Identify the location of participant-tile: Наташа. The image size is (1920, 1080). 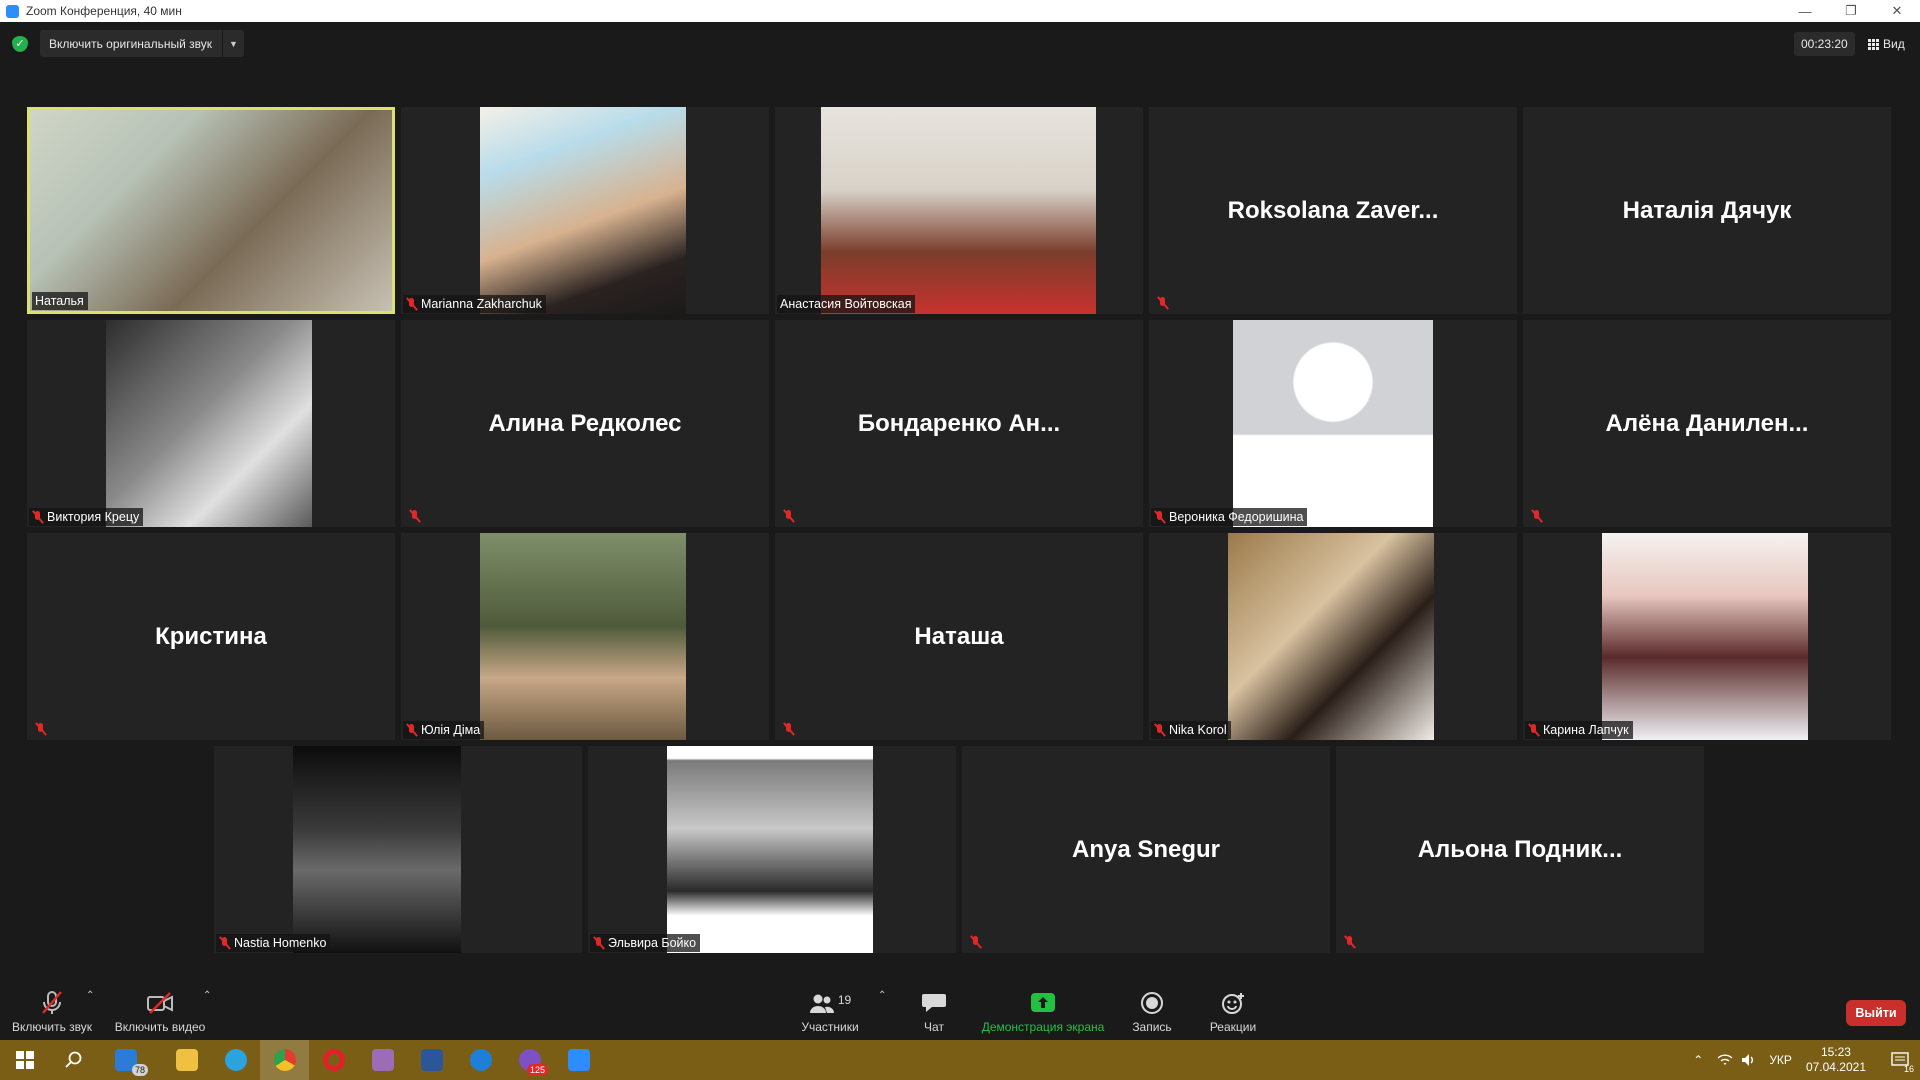
(959, 636).